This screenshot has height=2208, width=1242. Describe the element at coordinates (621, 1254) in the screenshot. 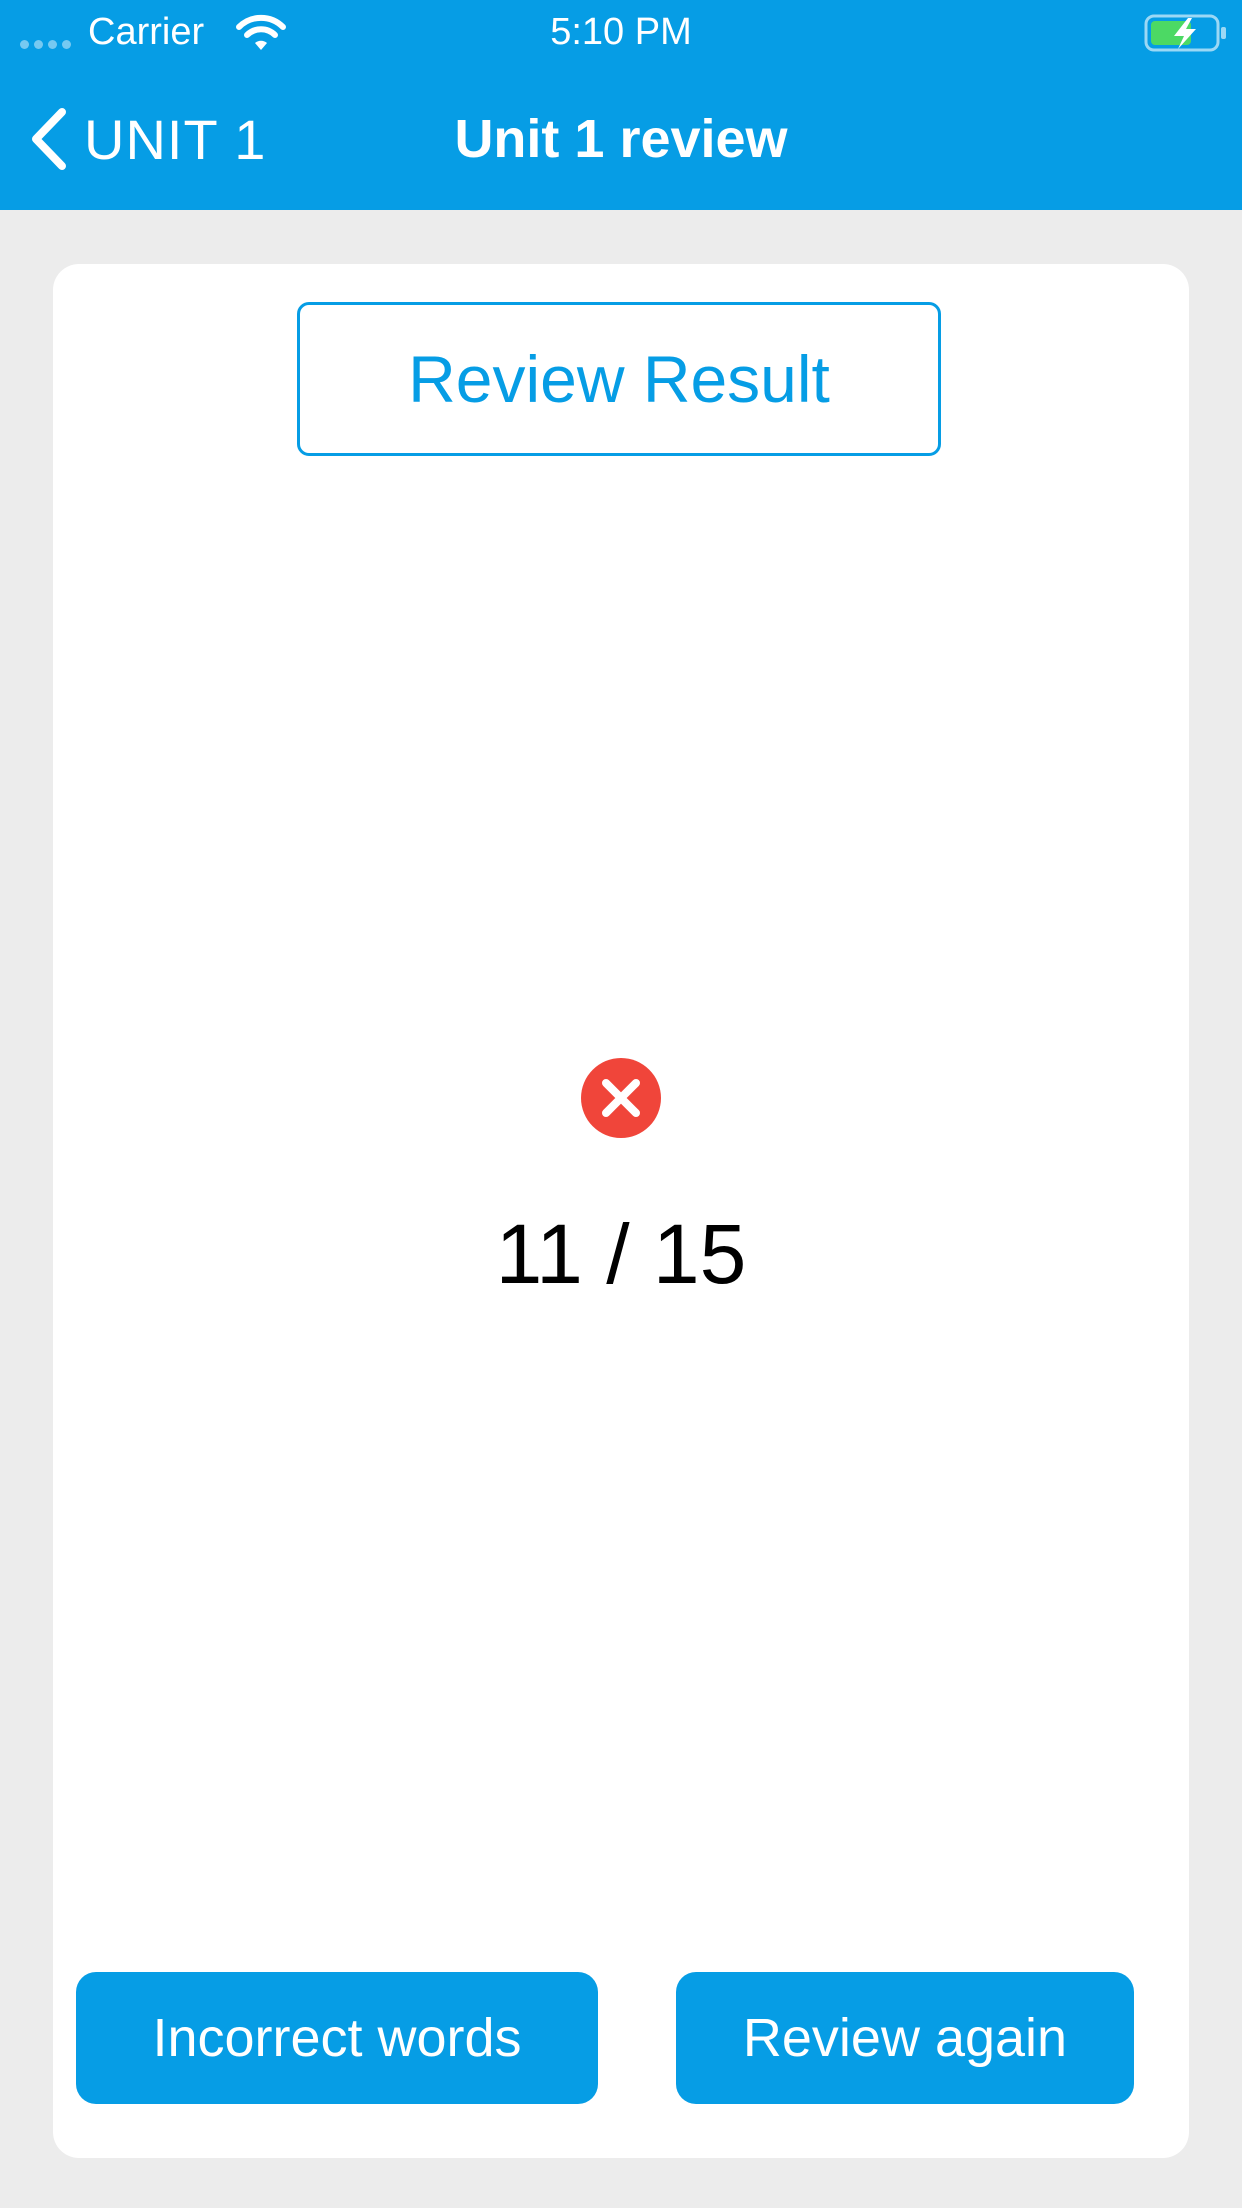

I see `score-text: 11 / 15` at that location.